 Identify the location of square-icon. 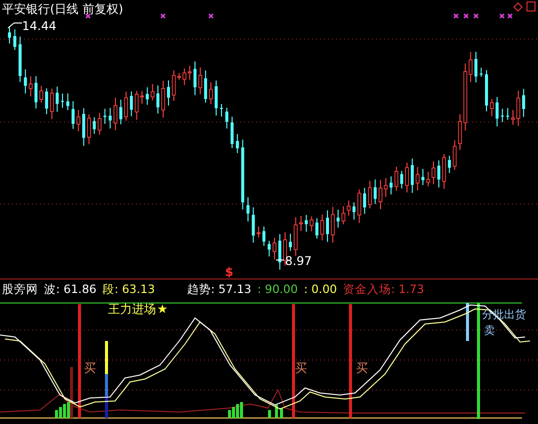
(531, 7).